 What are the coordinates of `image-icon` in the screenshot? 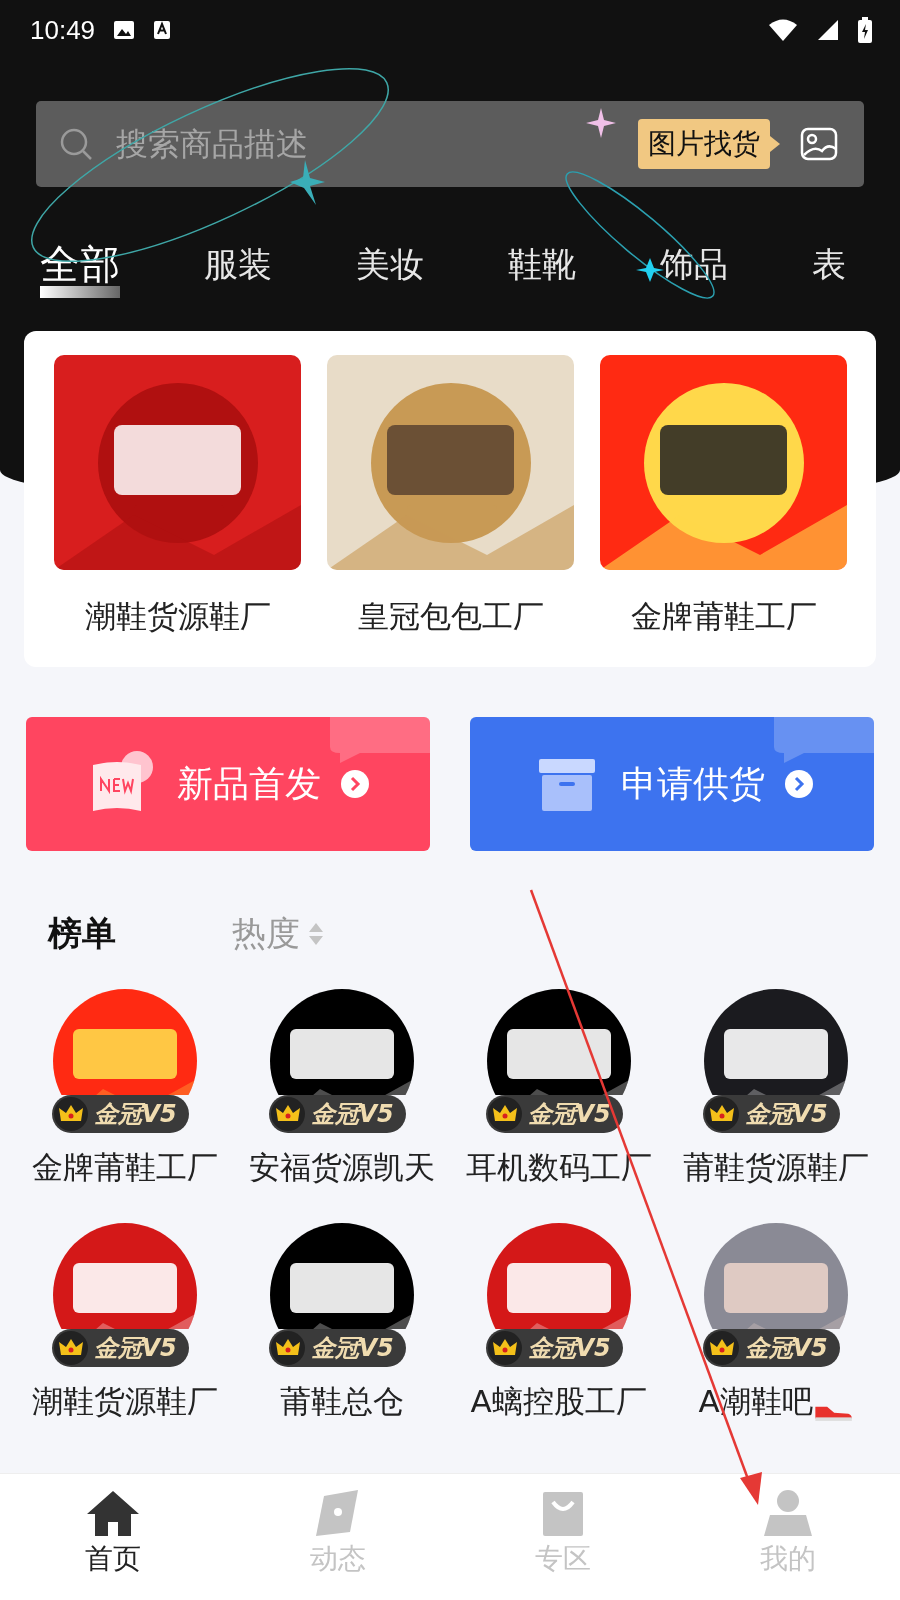 It's located at (124, 30).